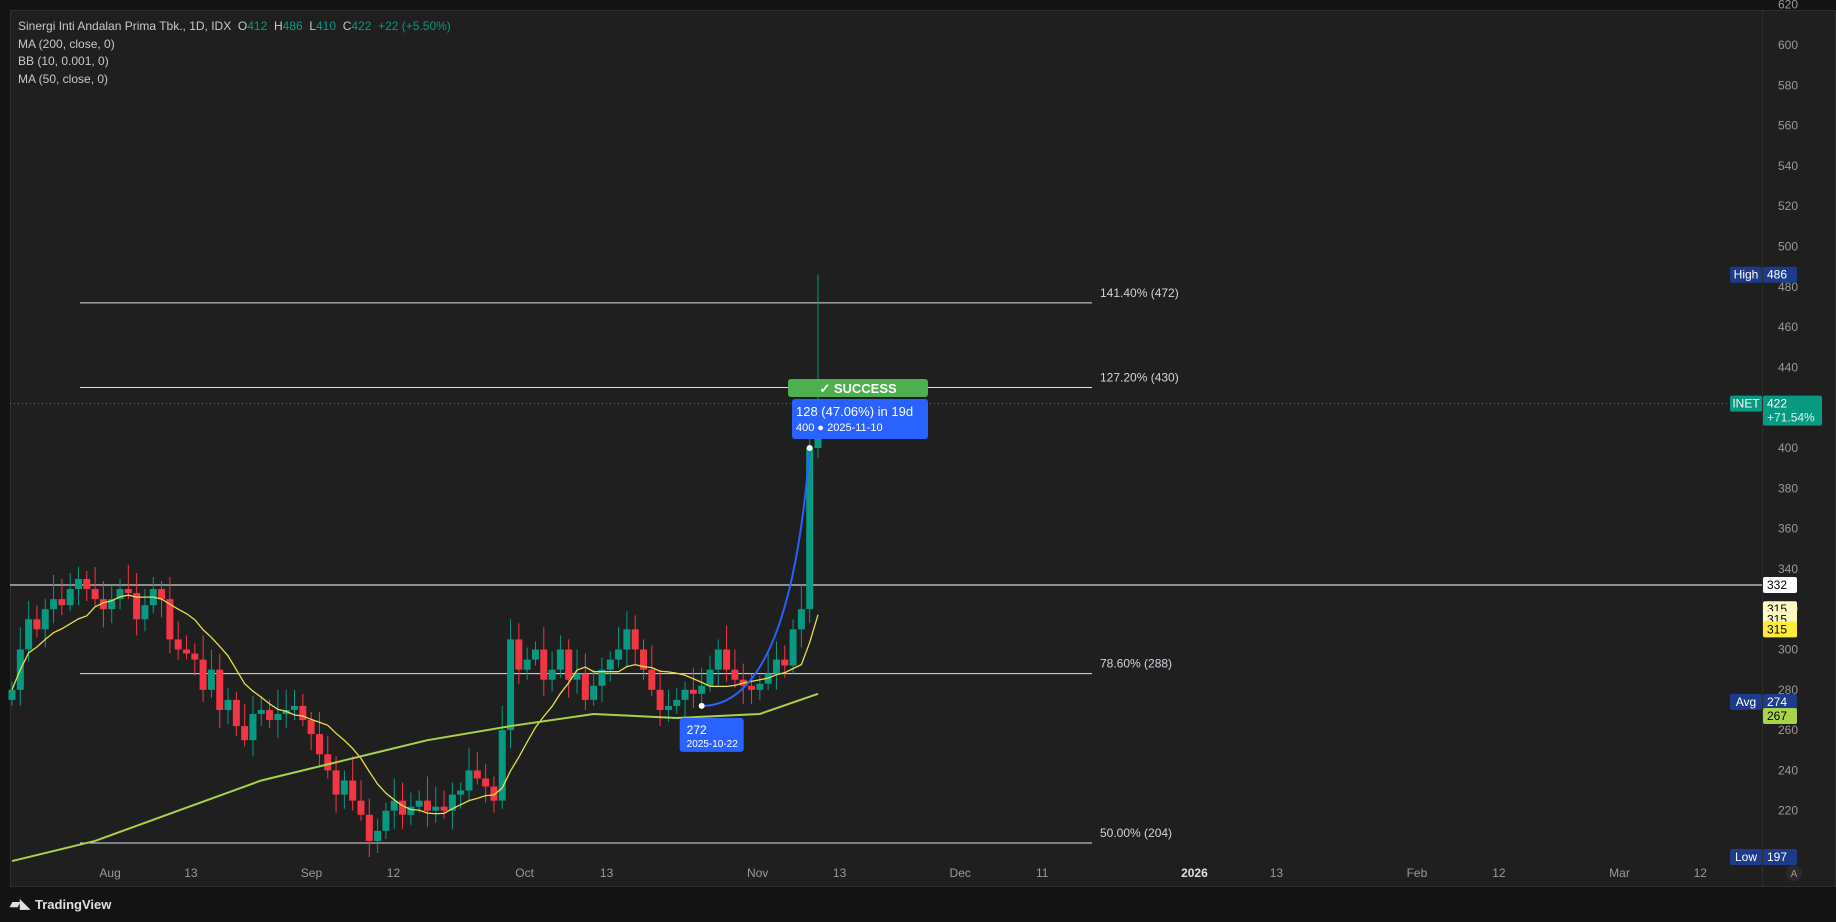  I want to click on change-value: +22 (+5.50%), so click(414, 26).